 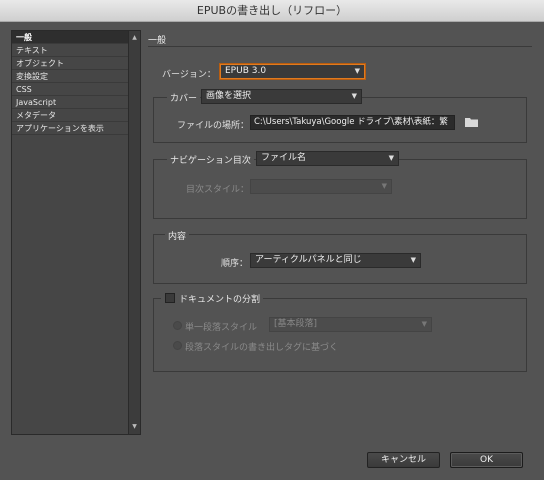 I want to click on cover-value: 画像を選択, so click(x=229, y=96).